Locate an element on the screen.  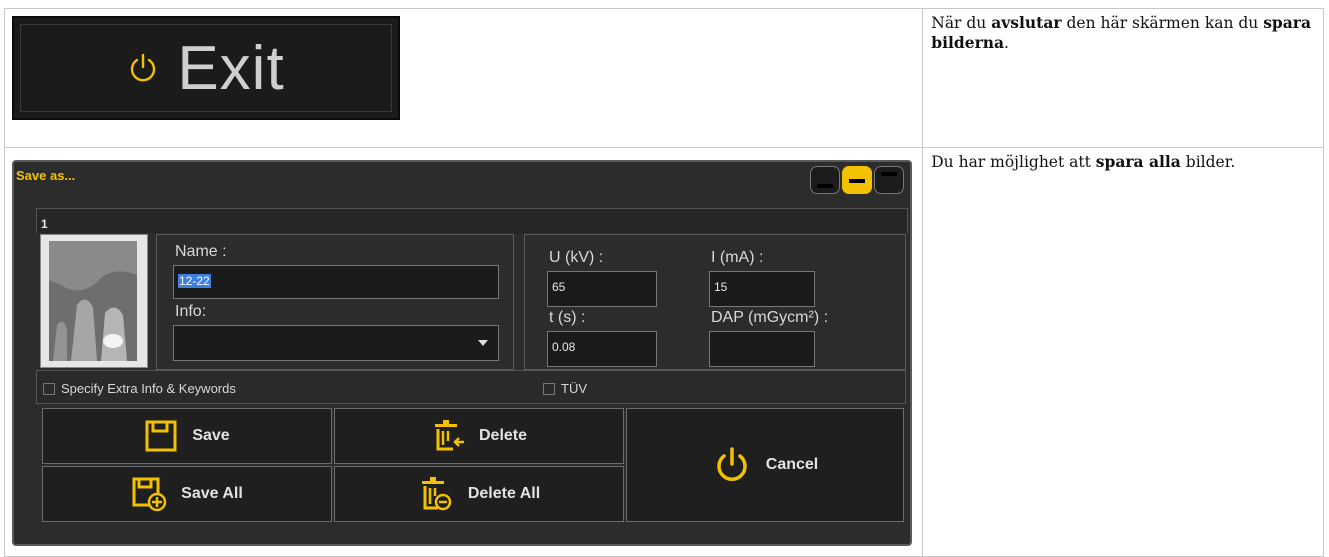
tuv-label: TÜV is located at coordinates (574, 388).